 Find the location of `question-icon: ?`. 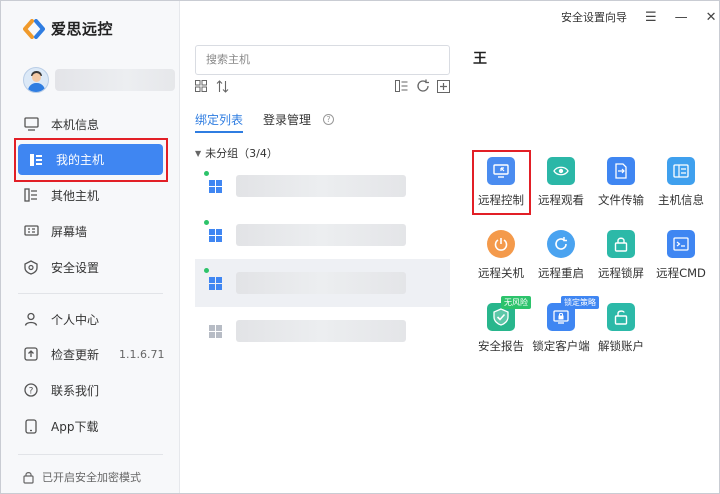

question-icon: ? is located at coordinates (31, 390).